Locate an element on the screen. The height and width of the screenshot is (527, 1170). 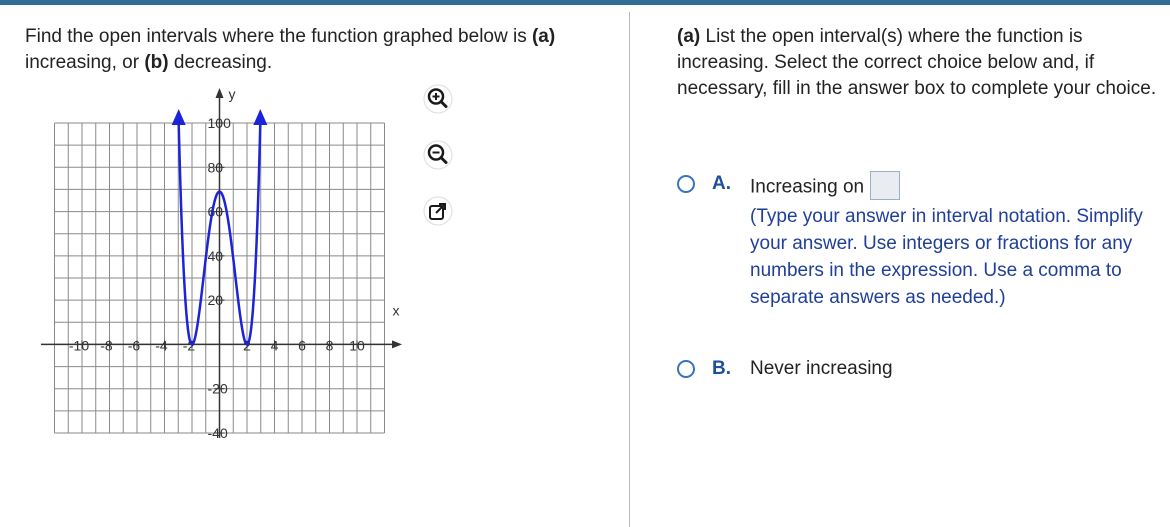
open-new-window-button is located at coordinates (438, 211).